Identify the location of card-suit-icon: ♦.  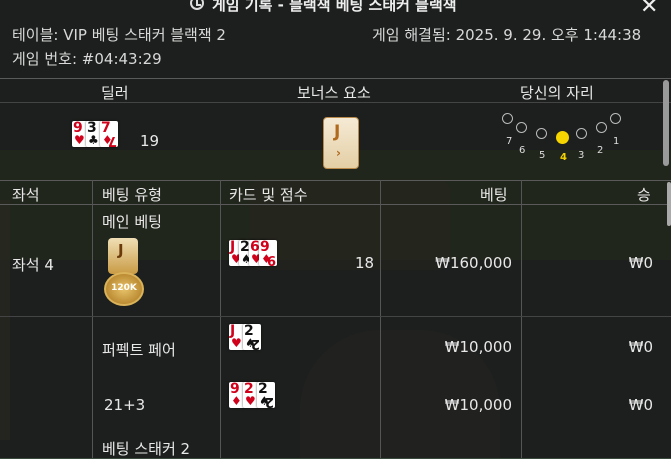
(236, 401).